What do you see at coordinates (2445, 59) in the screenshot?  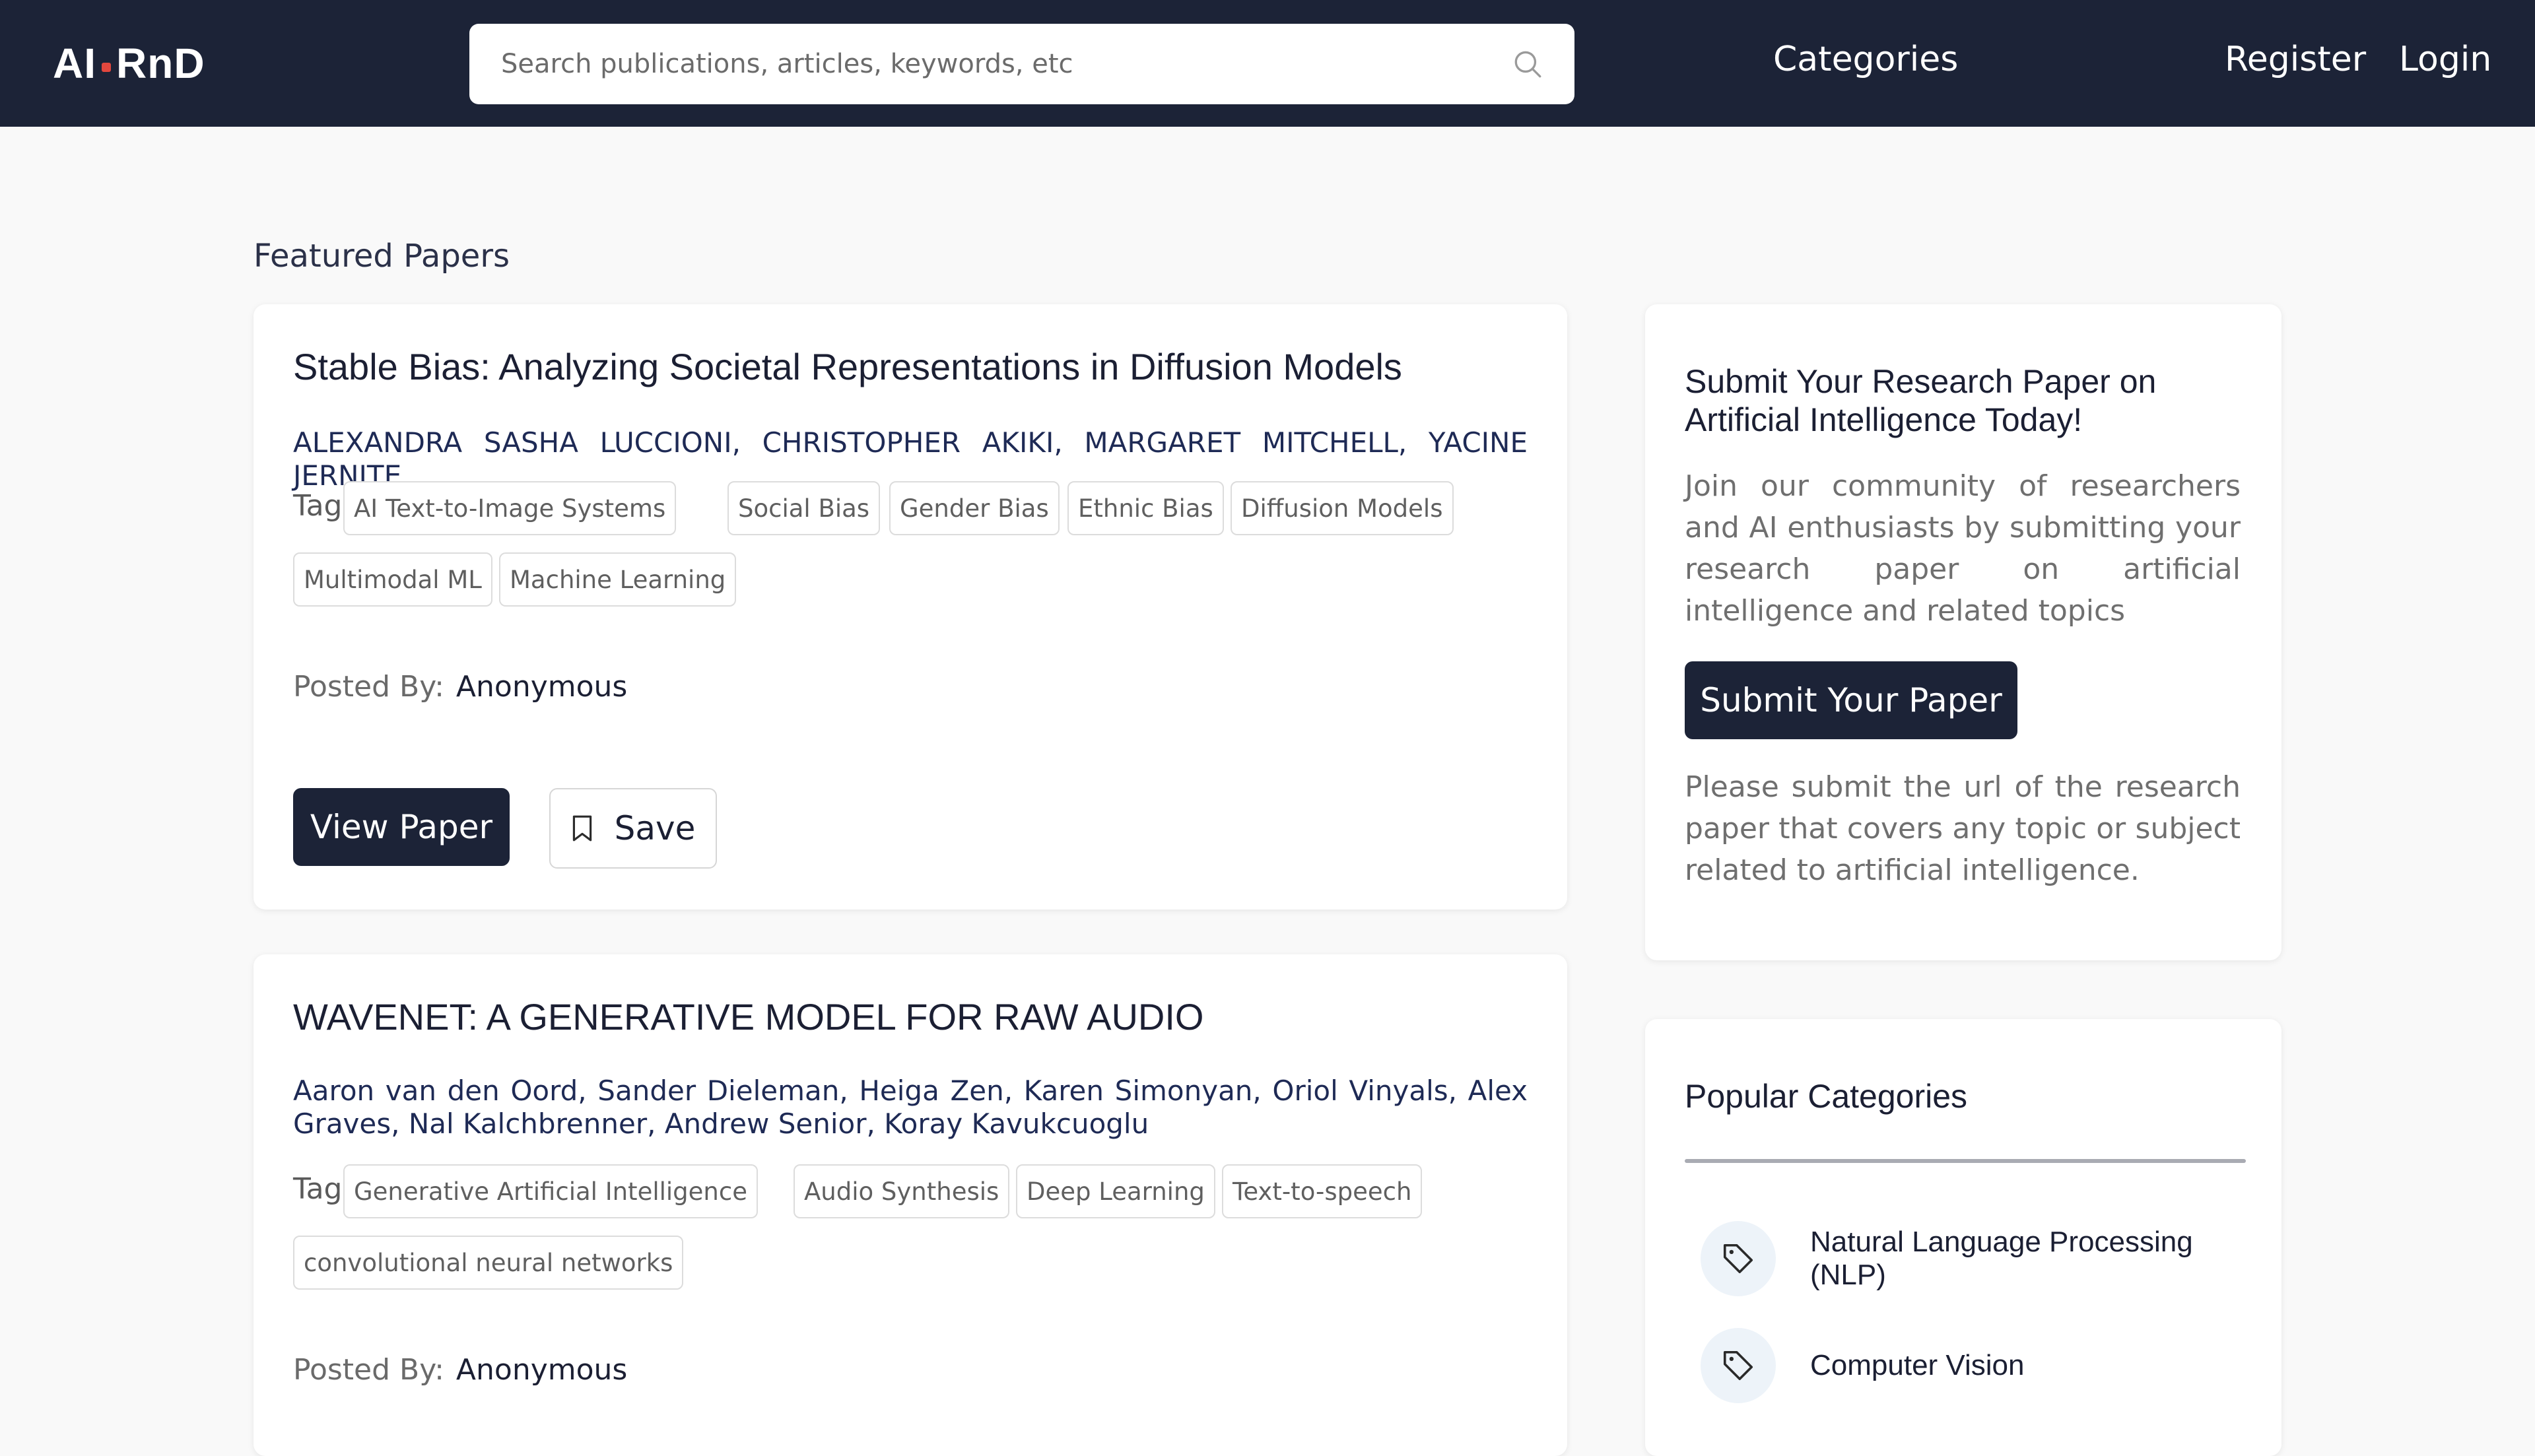 I see `nav-login-link: Login` at bounding box center [2445, 59].